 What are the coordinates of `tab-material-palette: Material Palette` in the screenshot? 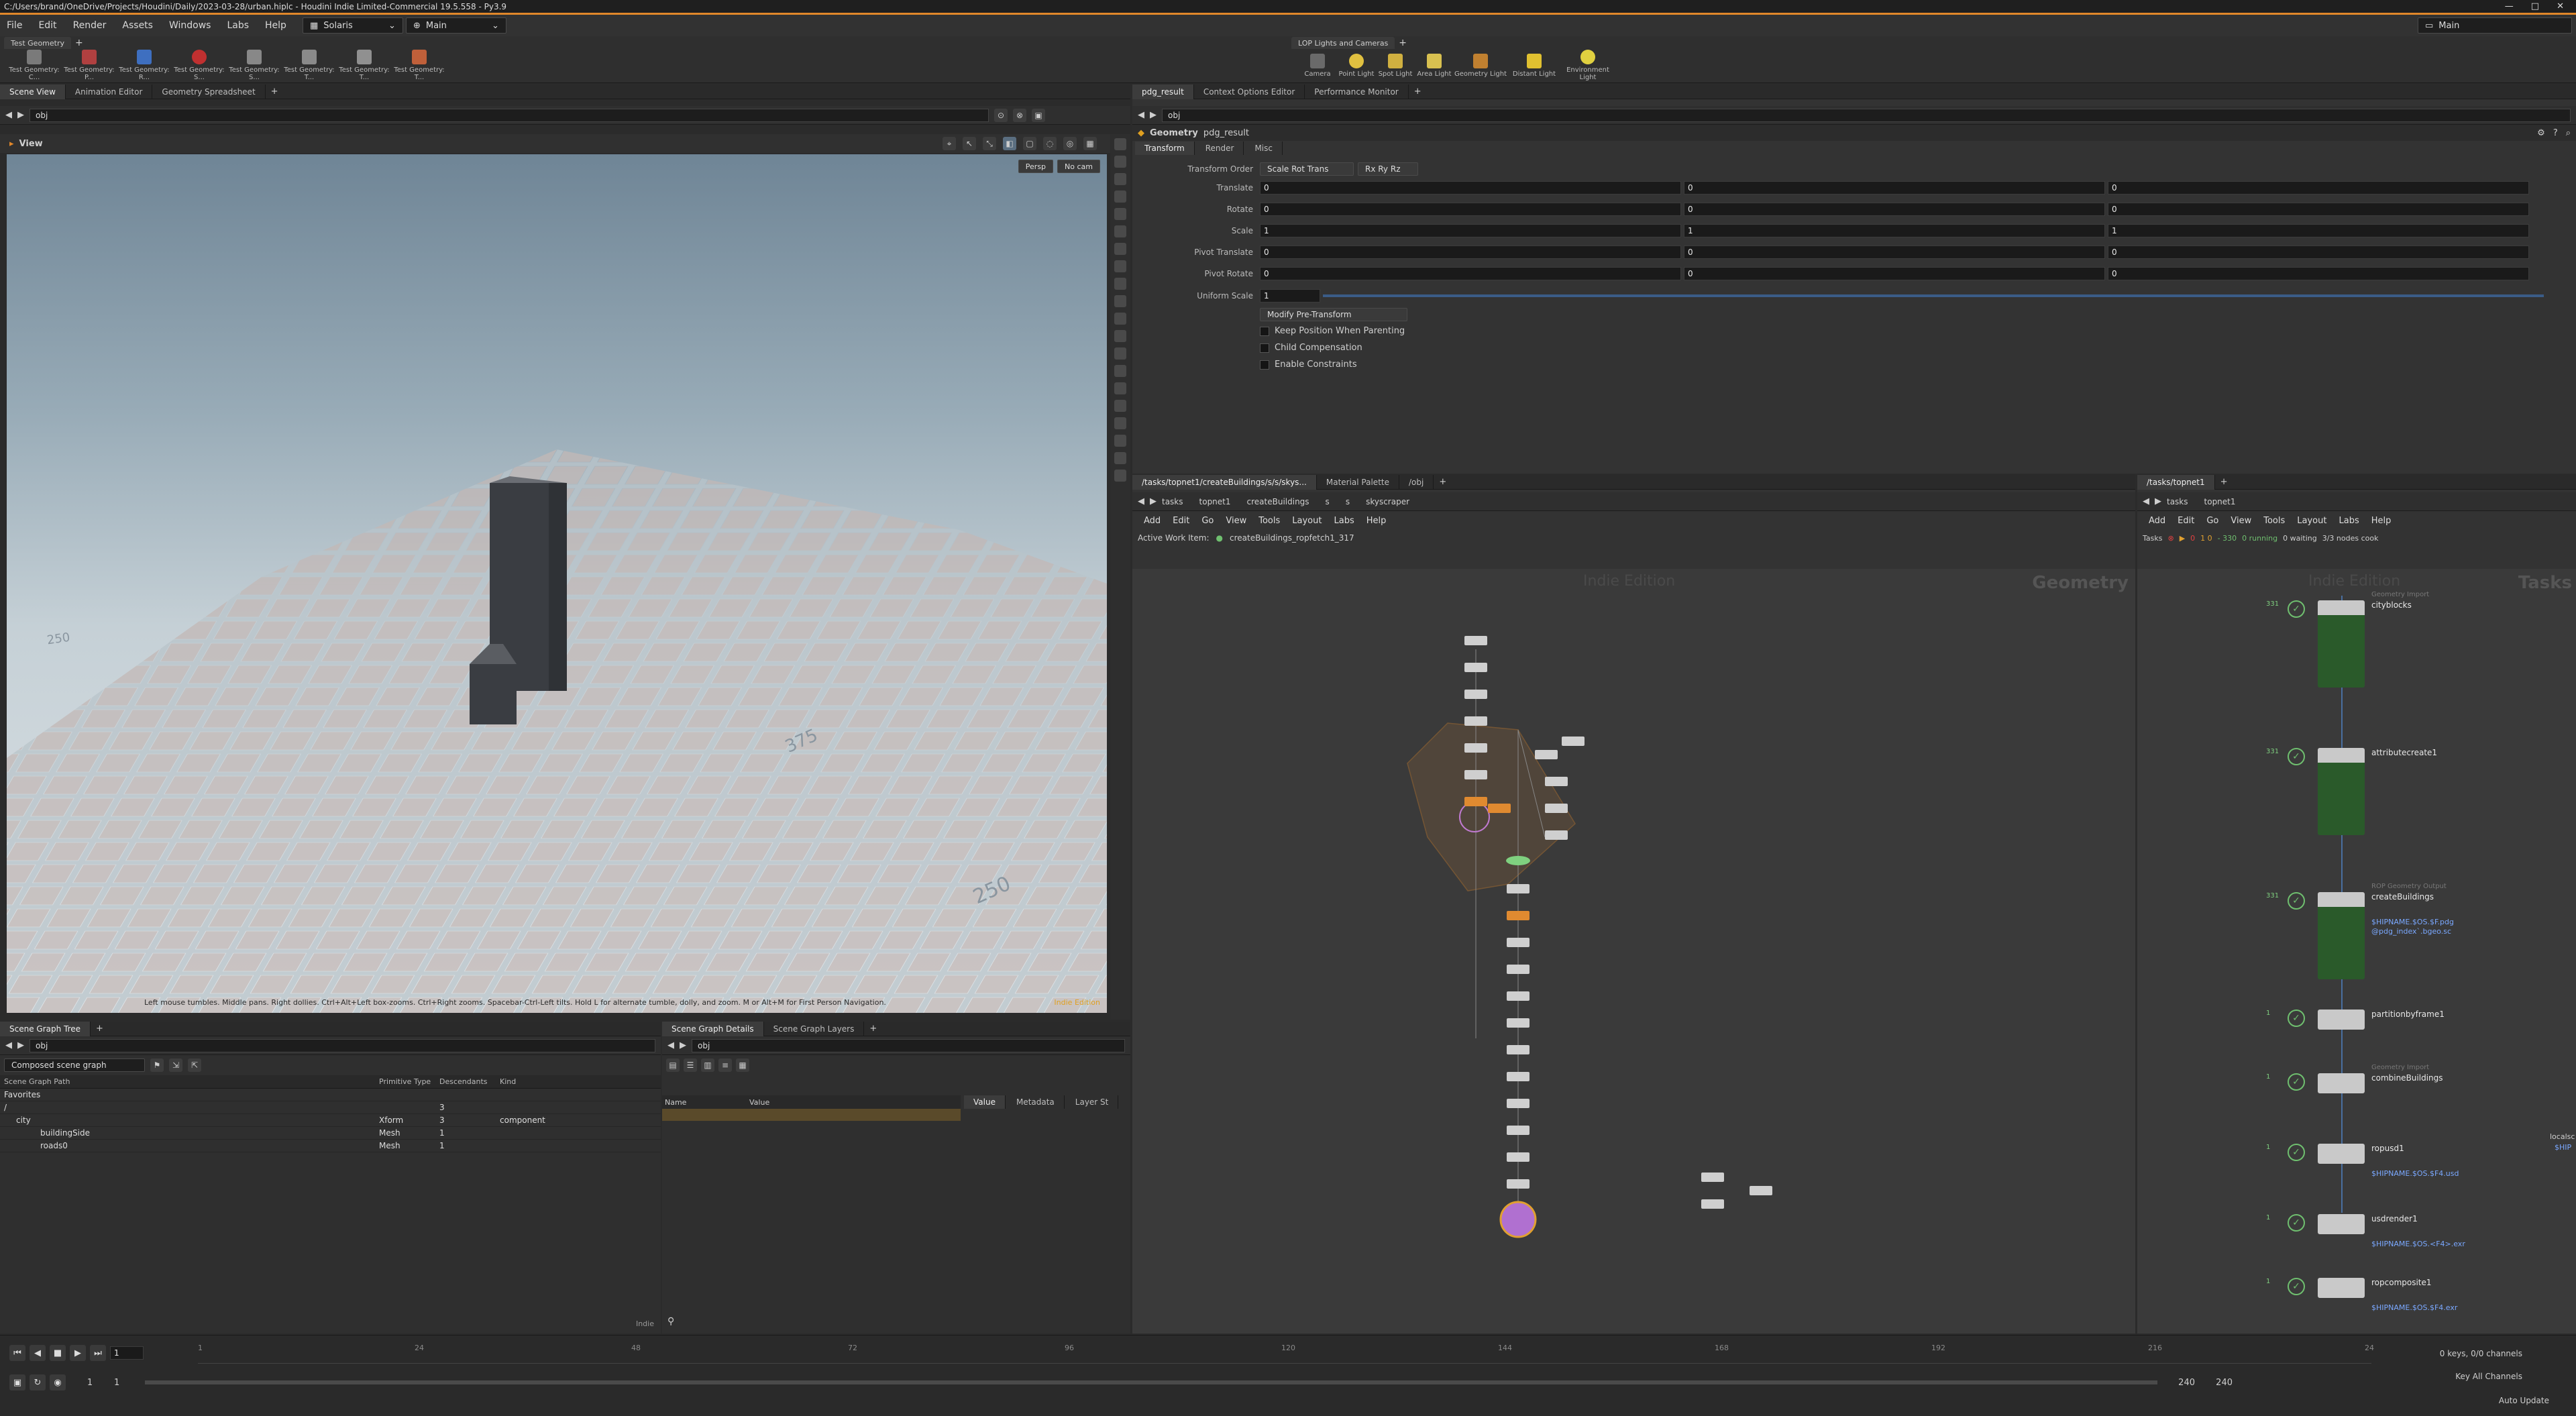 It's located at (1358, 482).